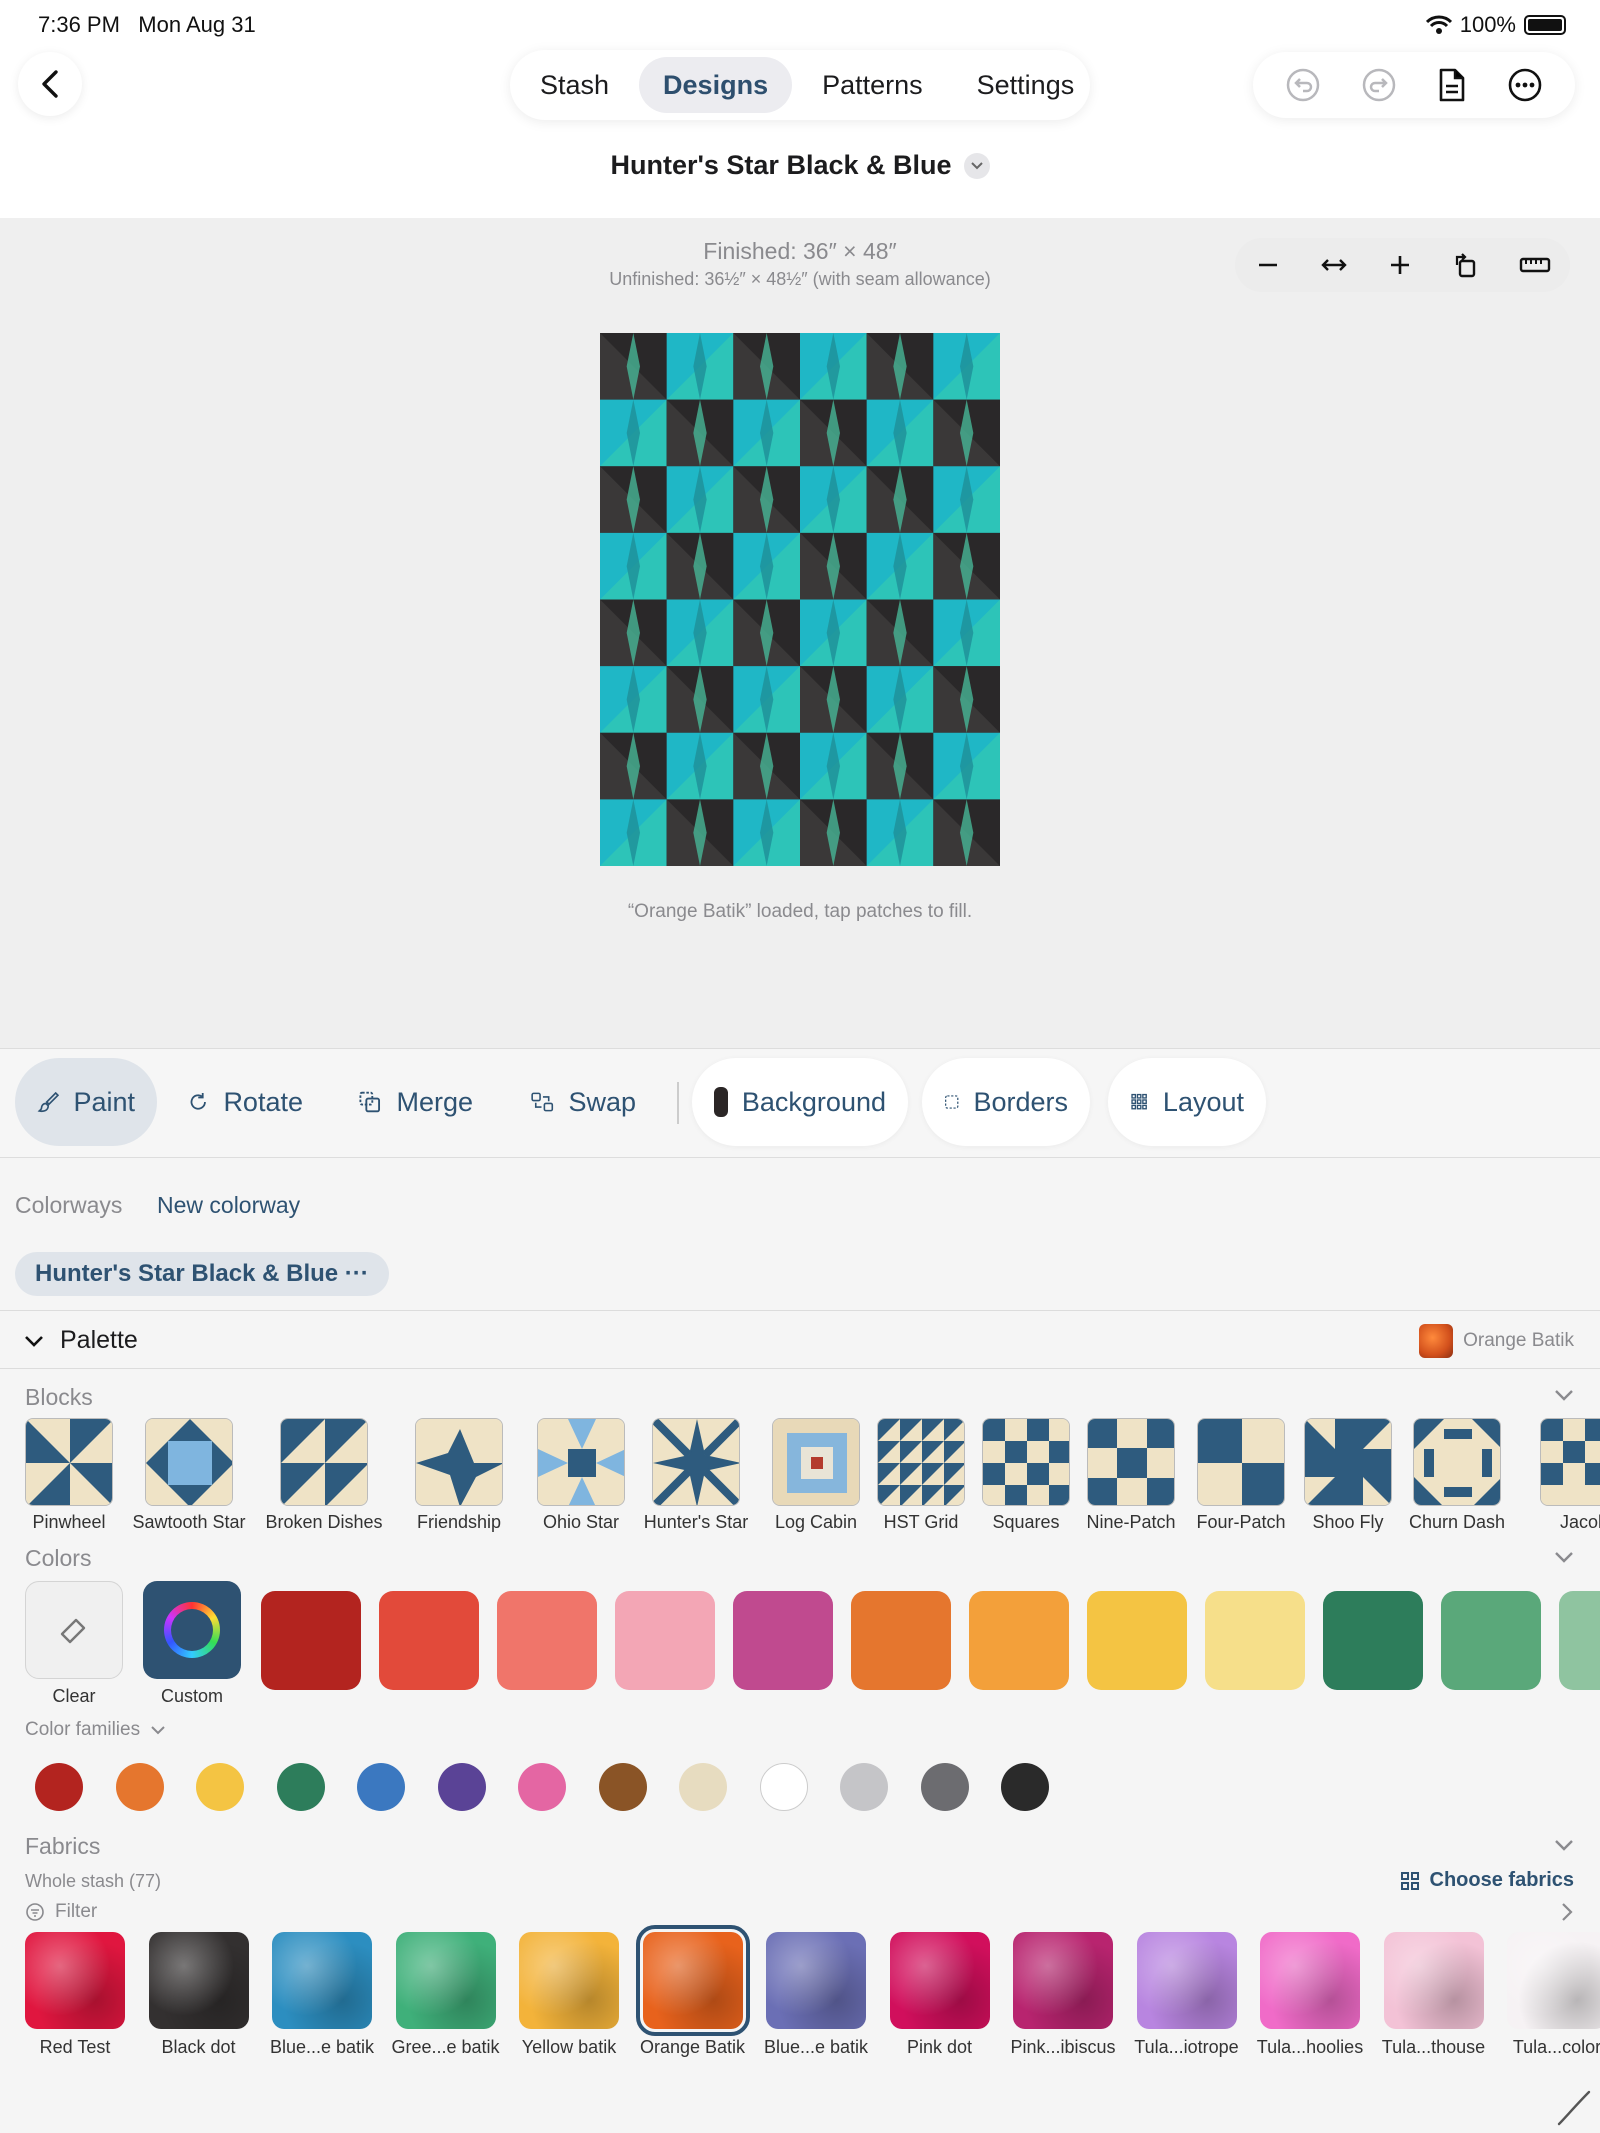  What do you see at coordinates (1567, 1912) in the screenshot?
I see `chevron-right-icon` at bounding box center [1567, 1912].